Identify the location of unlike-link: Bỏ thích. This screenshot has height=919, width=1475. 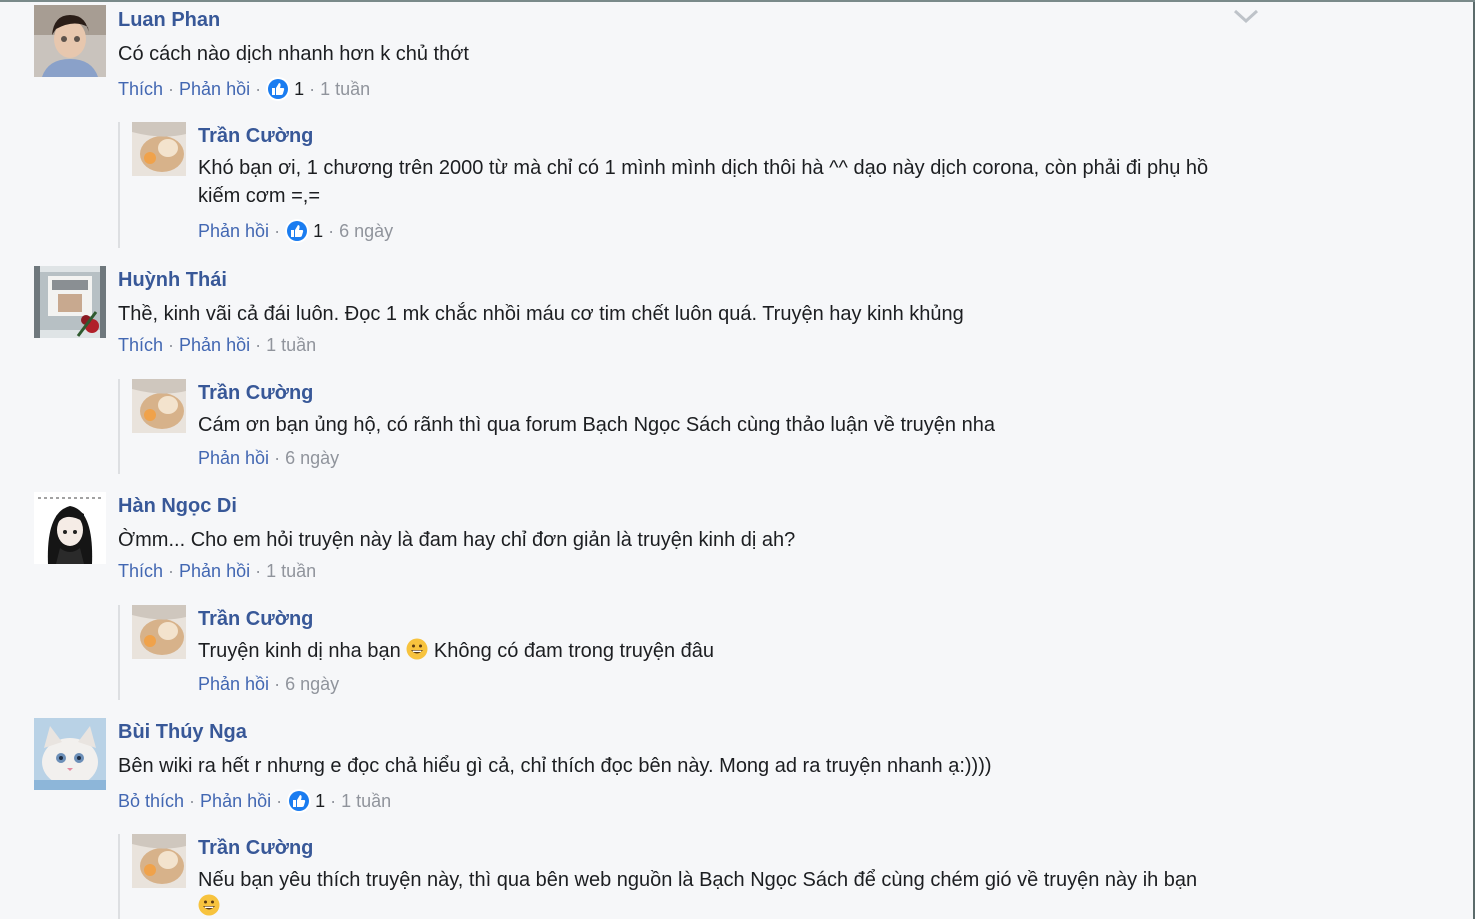
(151, 801).